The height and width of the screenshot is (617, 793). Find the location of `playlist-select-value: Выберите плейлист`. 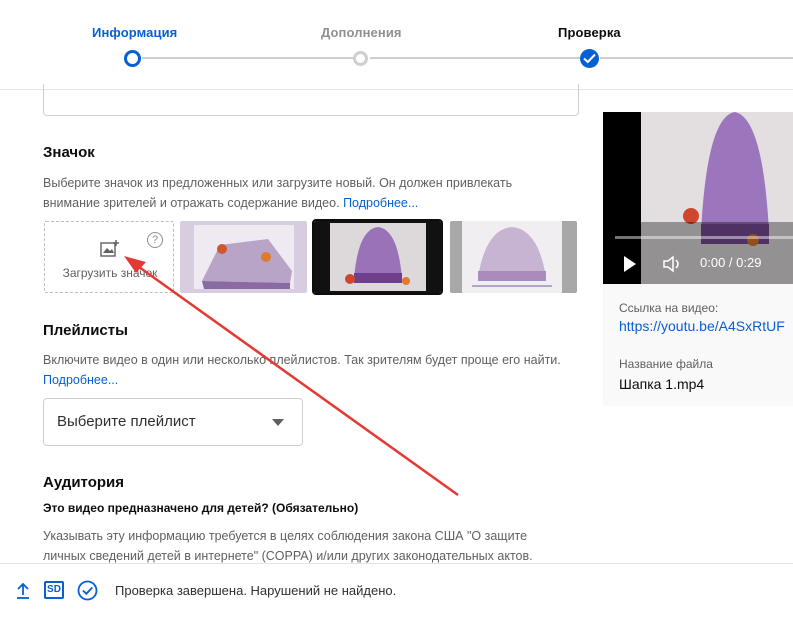

playlist-select-value: Выберите плейлист is located at coordinates (126, 421).